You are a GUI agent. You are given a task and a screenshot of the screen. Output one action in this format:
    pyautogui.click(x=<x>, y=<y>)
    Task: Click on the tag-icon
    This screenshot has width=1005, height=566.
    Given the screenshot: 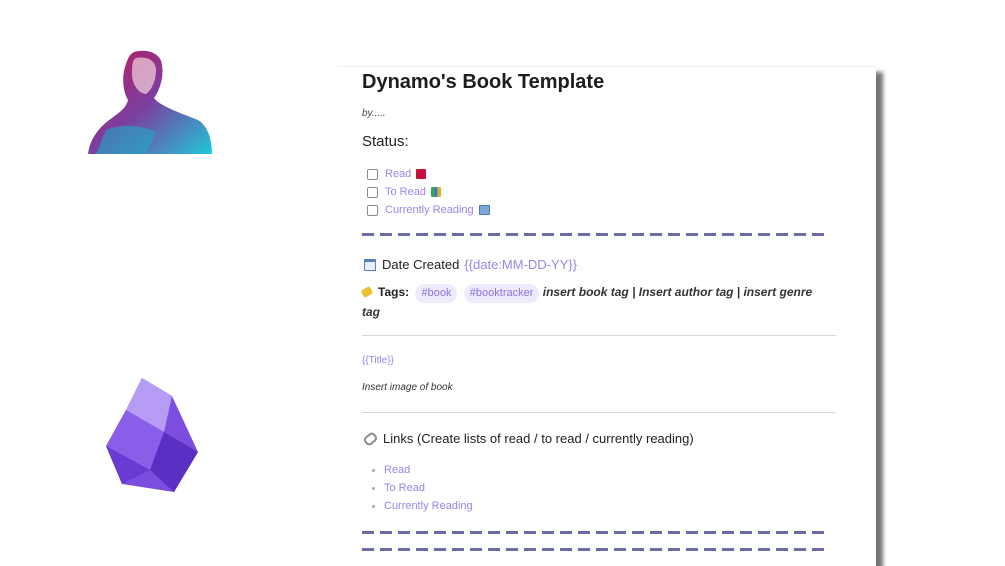 What is the action you would take?
    pyautogui.click(x=367, y=292)
    